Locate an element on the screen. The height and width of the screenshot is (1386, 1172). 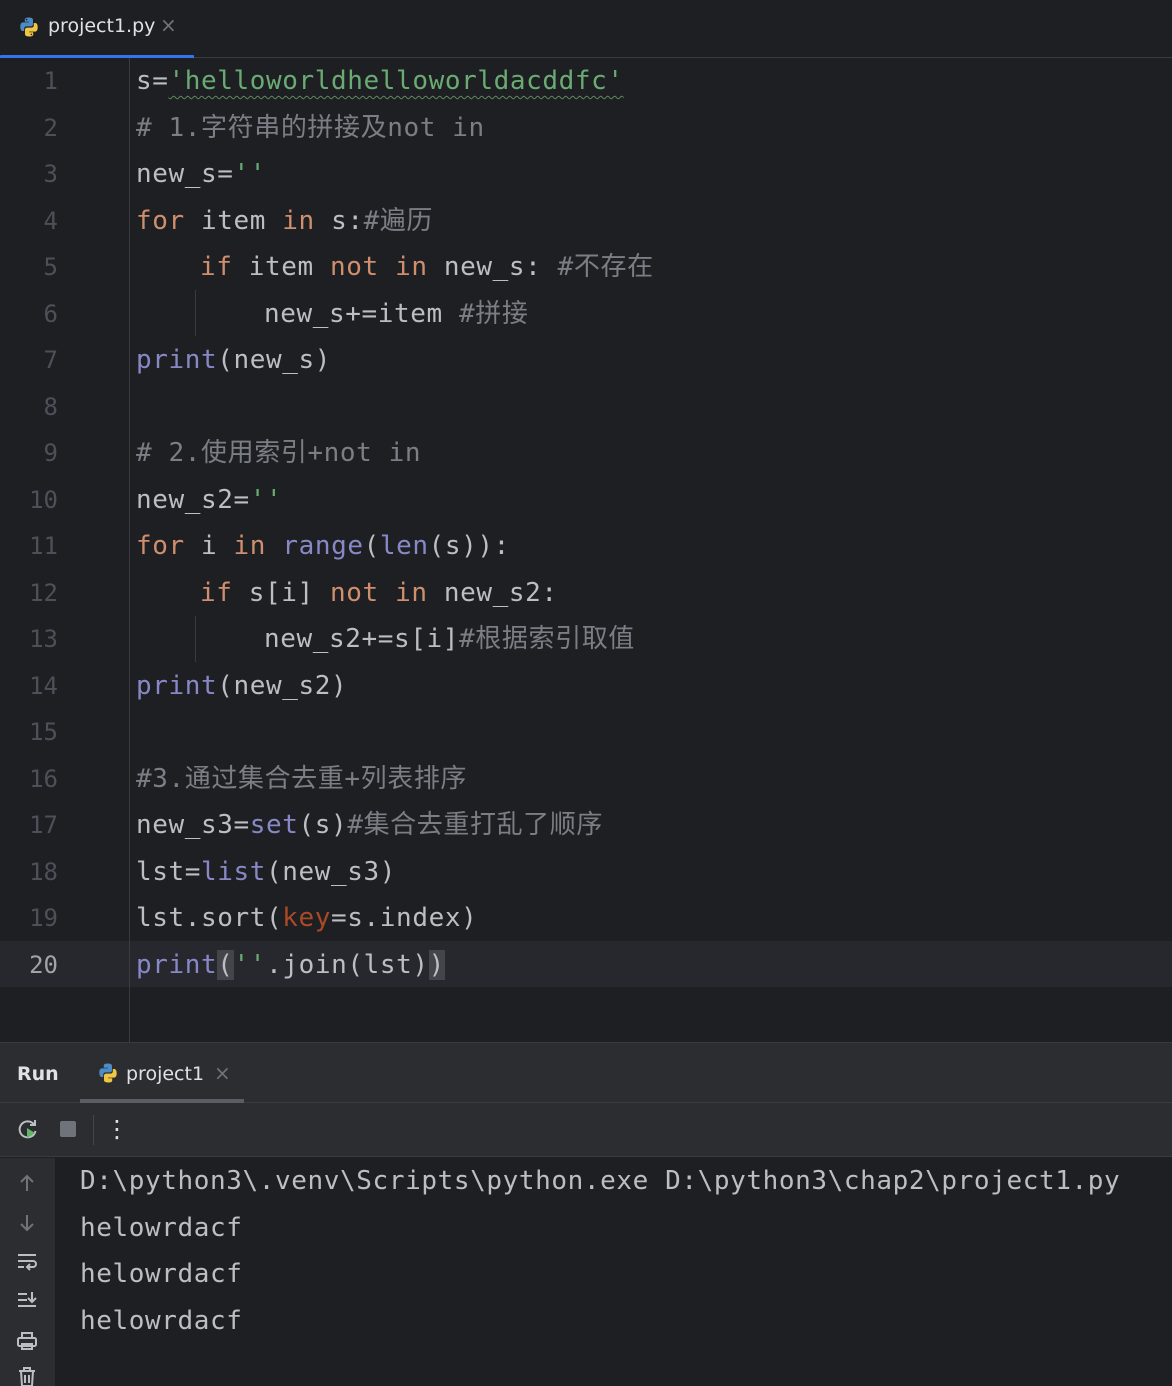
line-number: 18 is located at coordinates (43, 871).